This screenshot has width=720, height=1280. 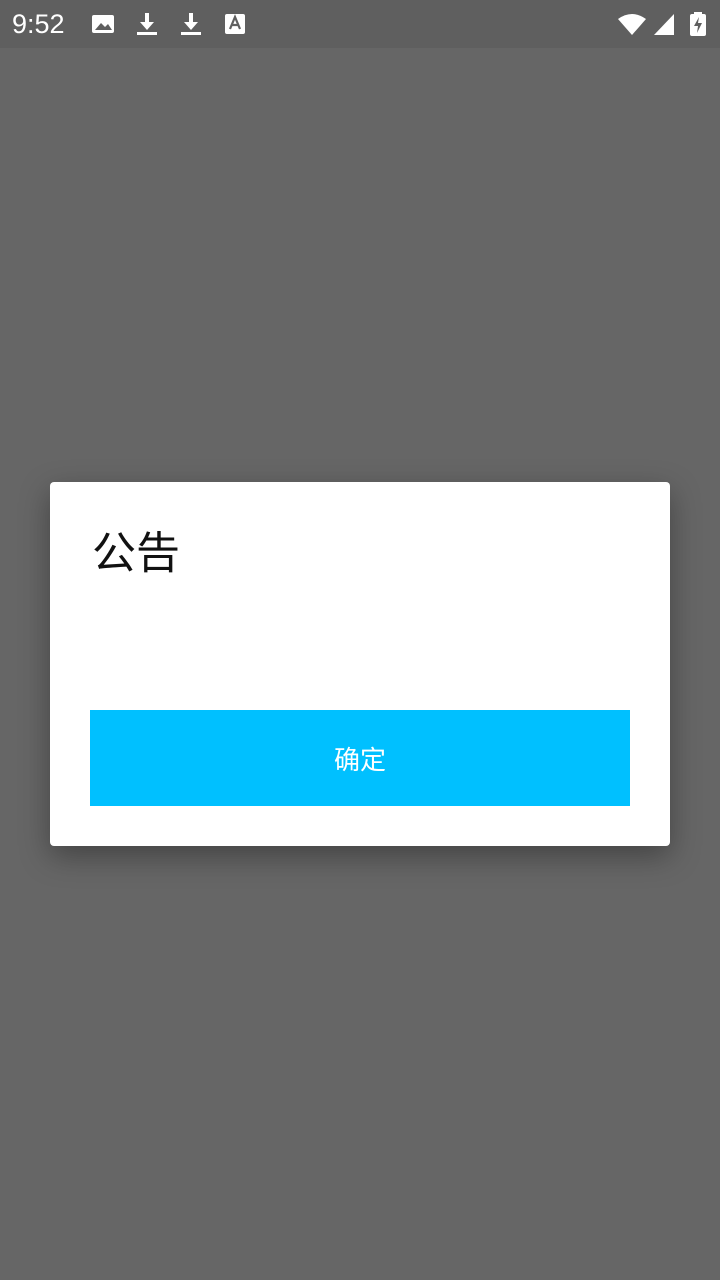 What do you see at coordinates (38, 24) in the screenshot?
I see `status-time: 9:52` at bounding box center [38, 24].